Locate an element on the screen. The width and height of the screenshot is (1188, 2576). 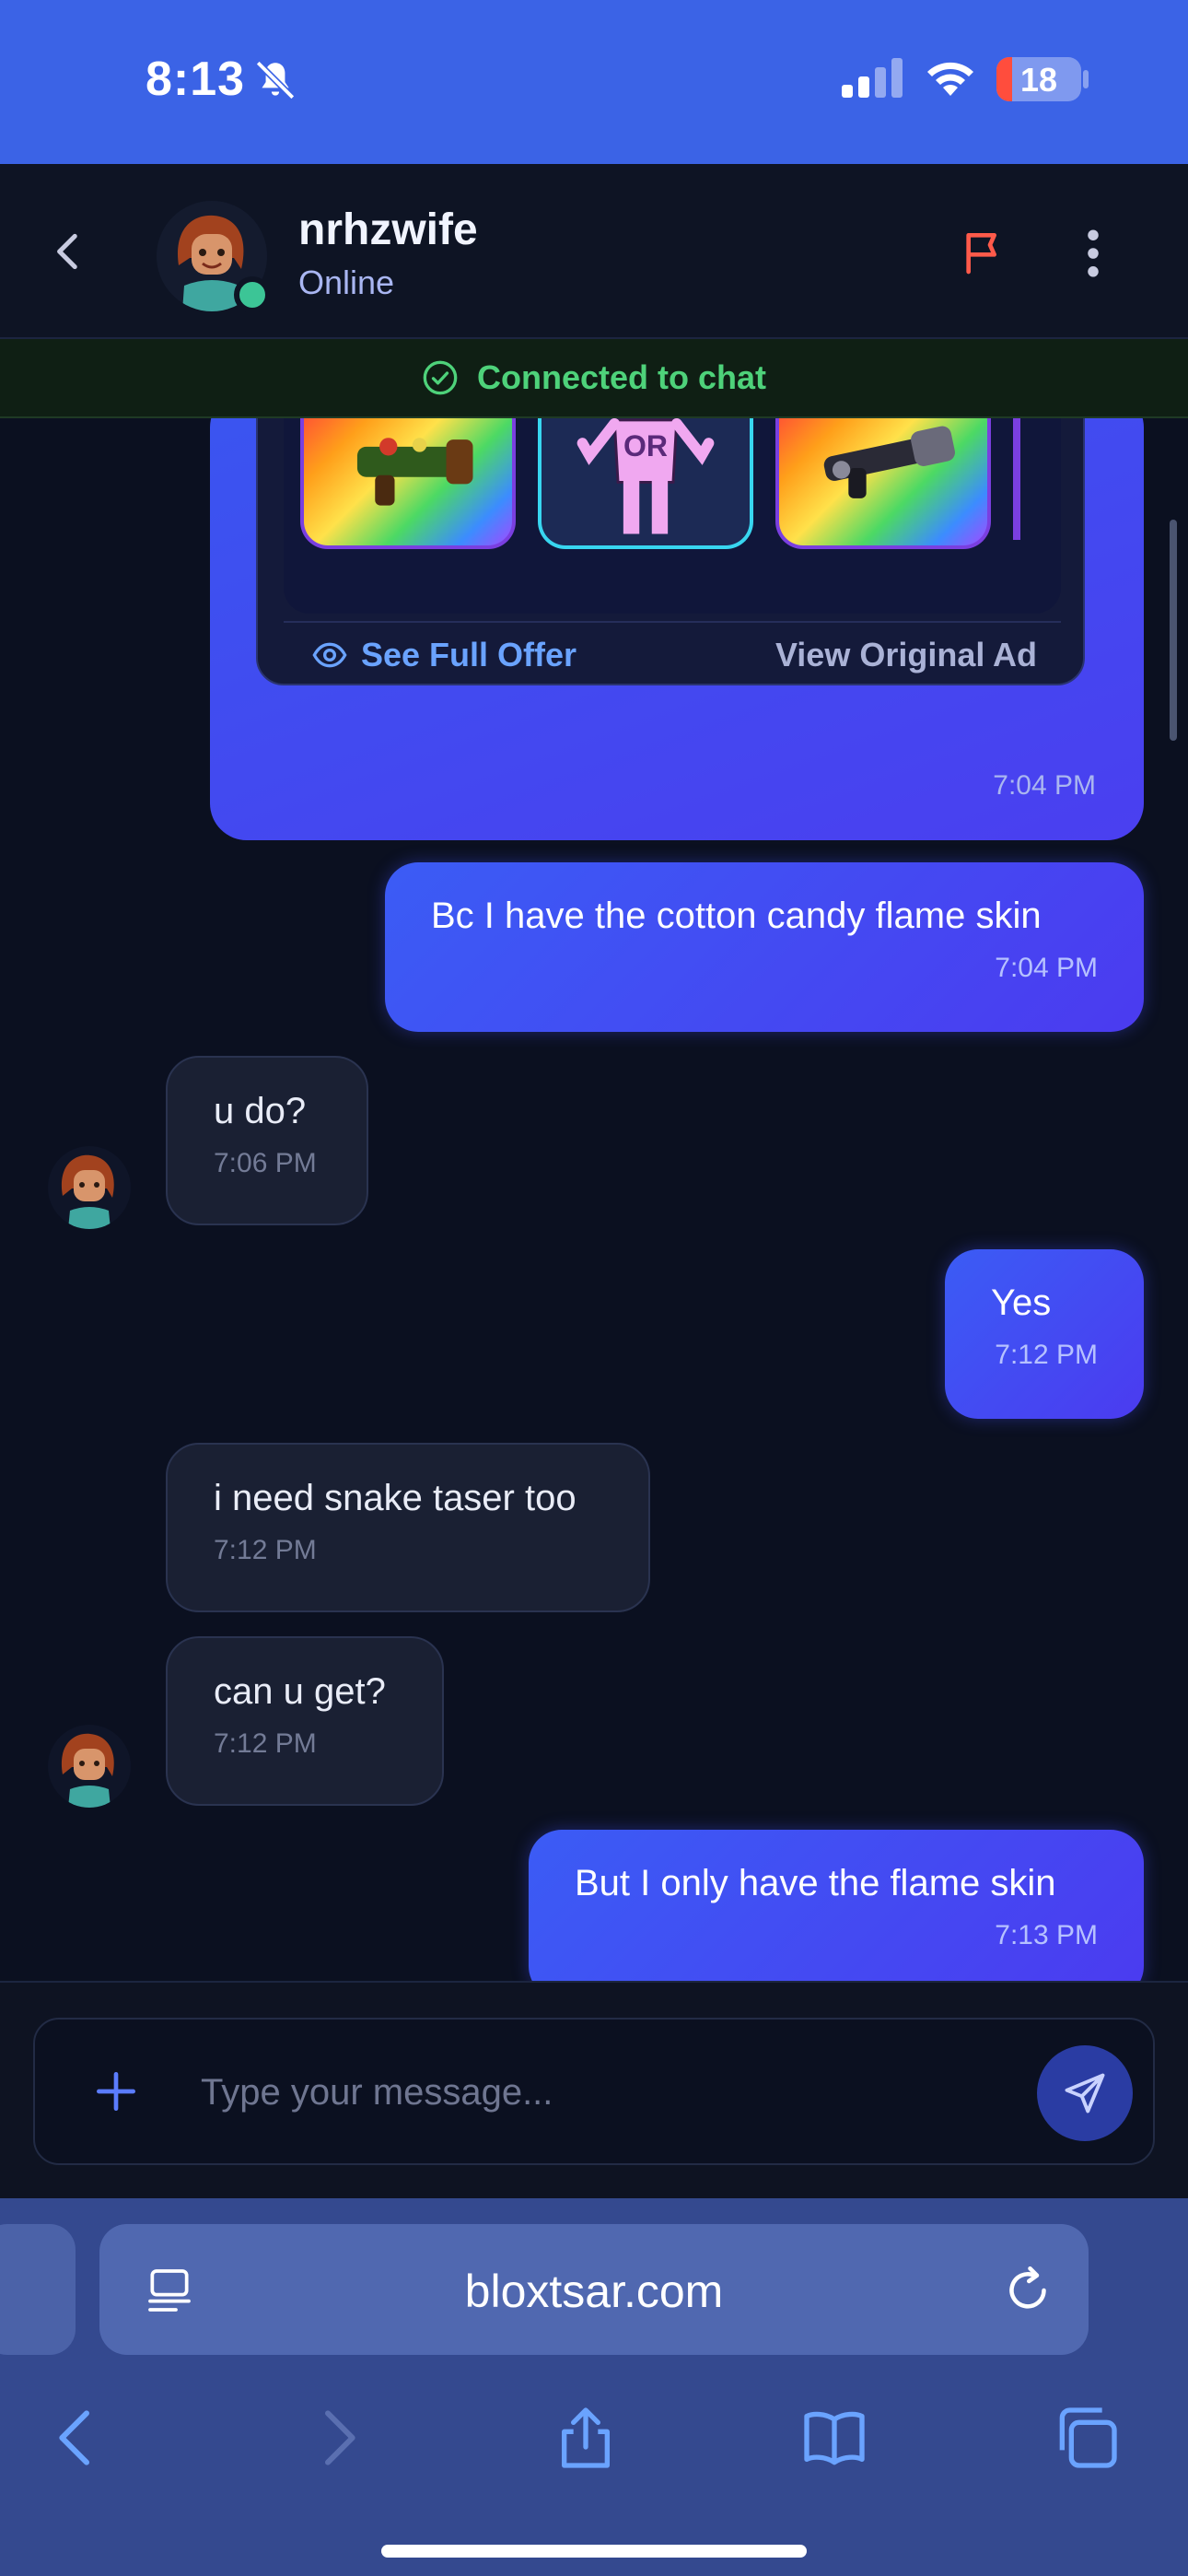
message-input is located at coordinates (606, 2092).